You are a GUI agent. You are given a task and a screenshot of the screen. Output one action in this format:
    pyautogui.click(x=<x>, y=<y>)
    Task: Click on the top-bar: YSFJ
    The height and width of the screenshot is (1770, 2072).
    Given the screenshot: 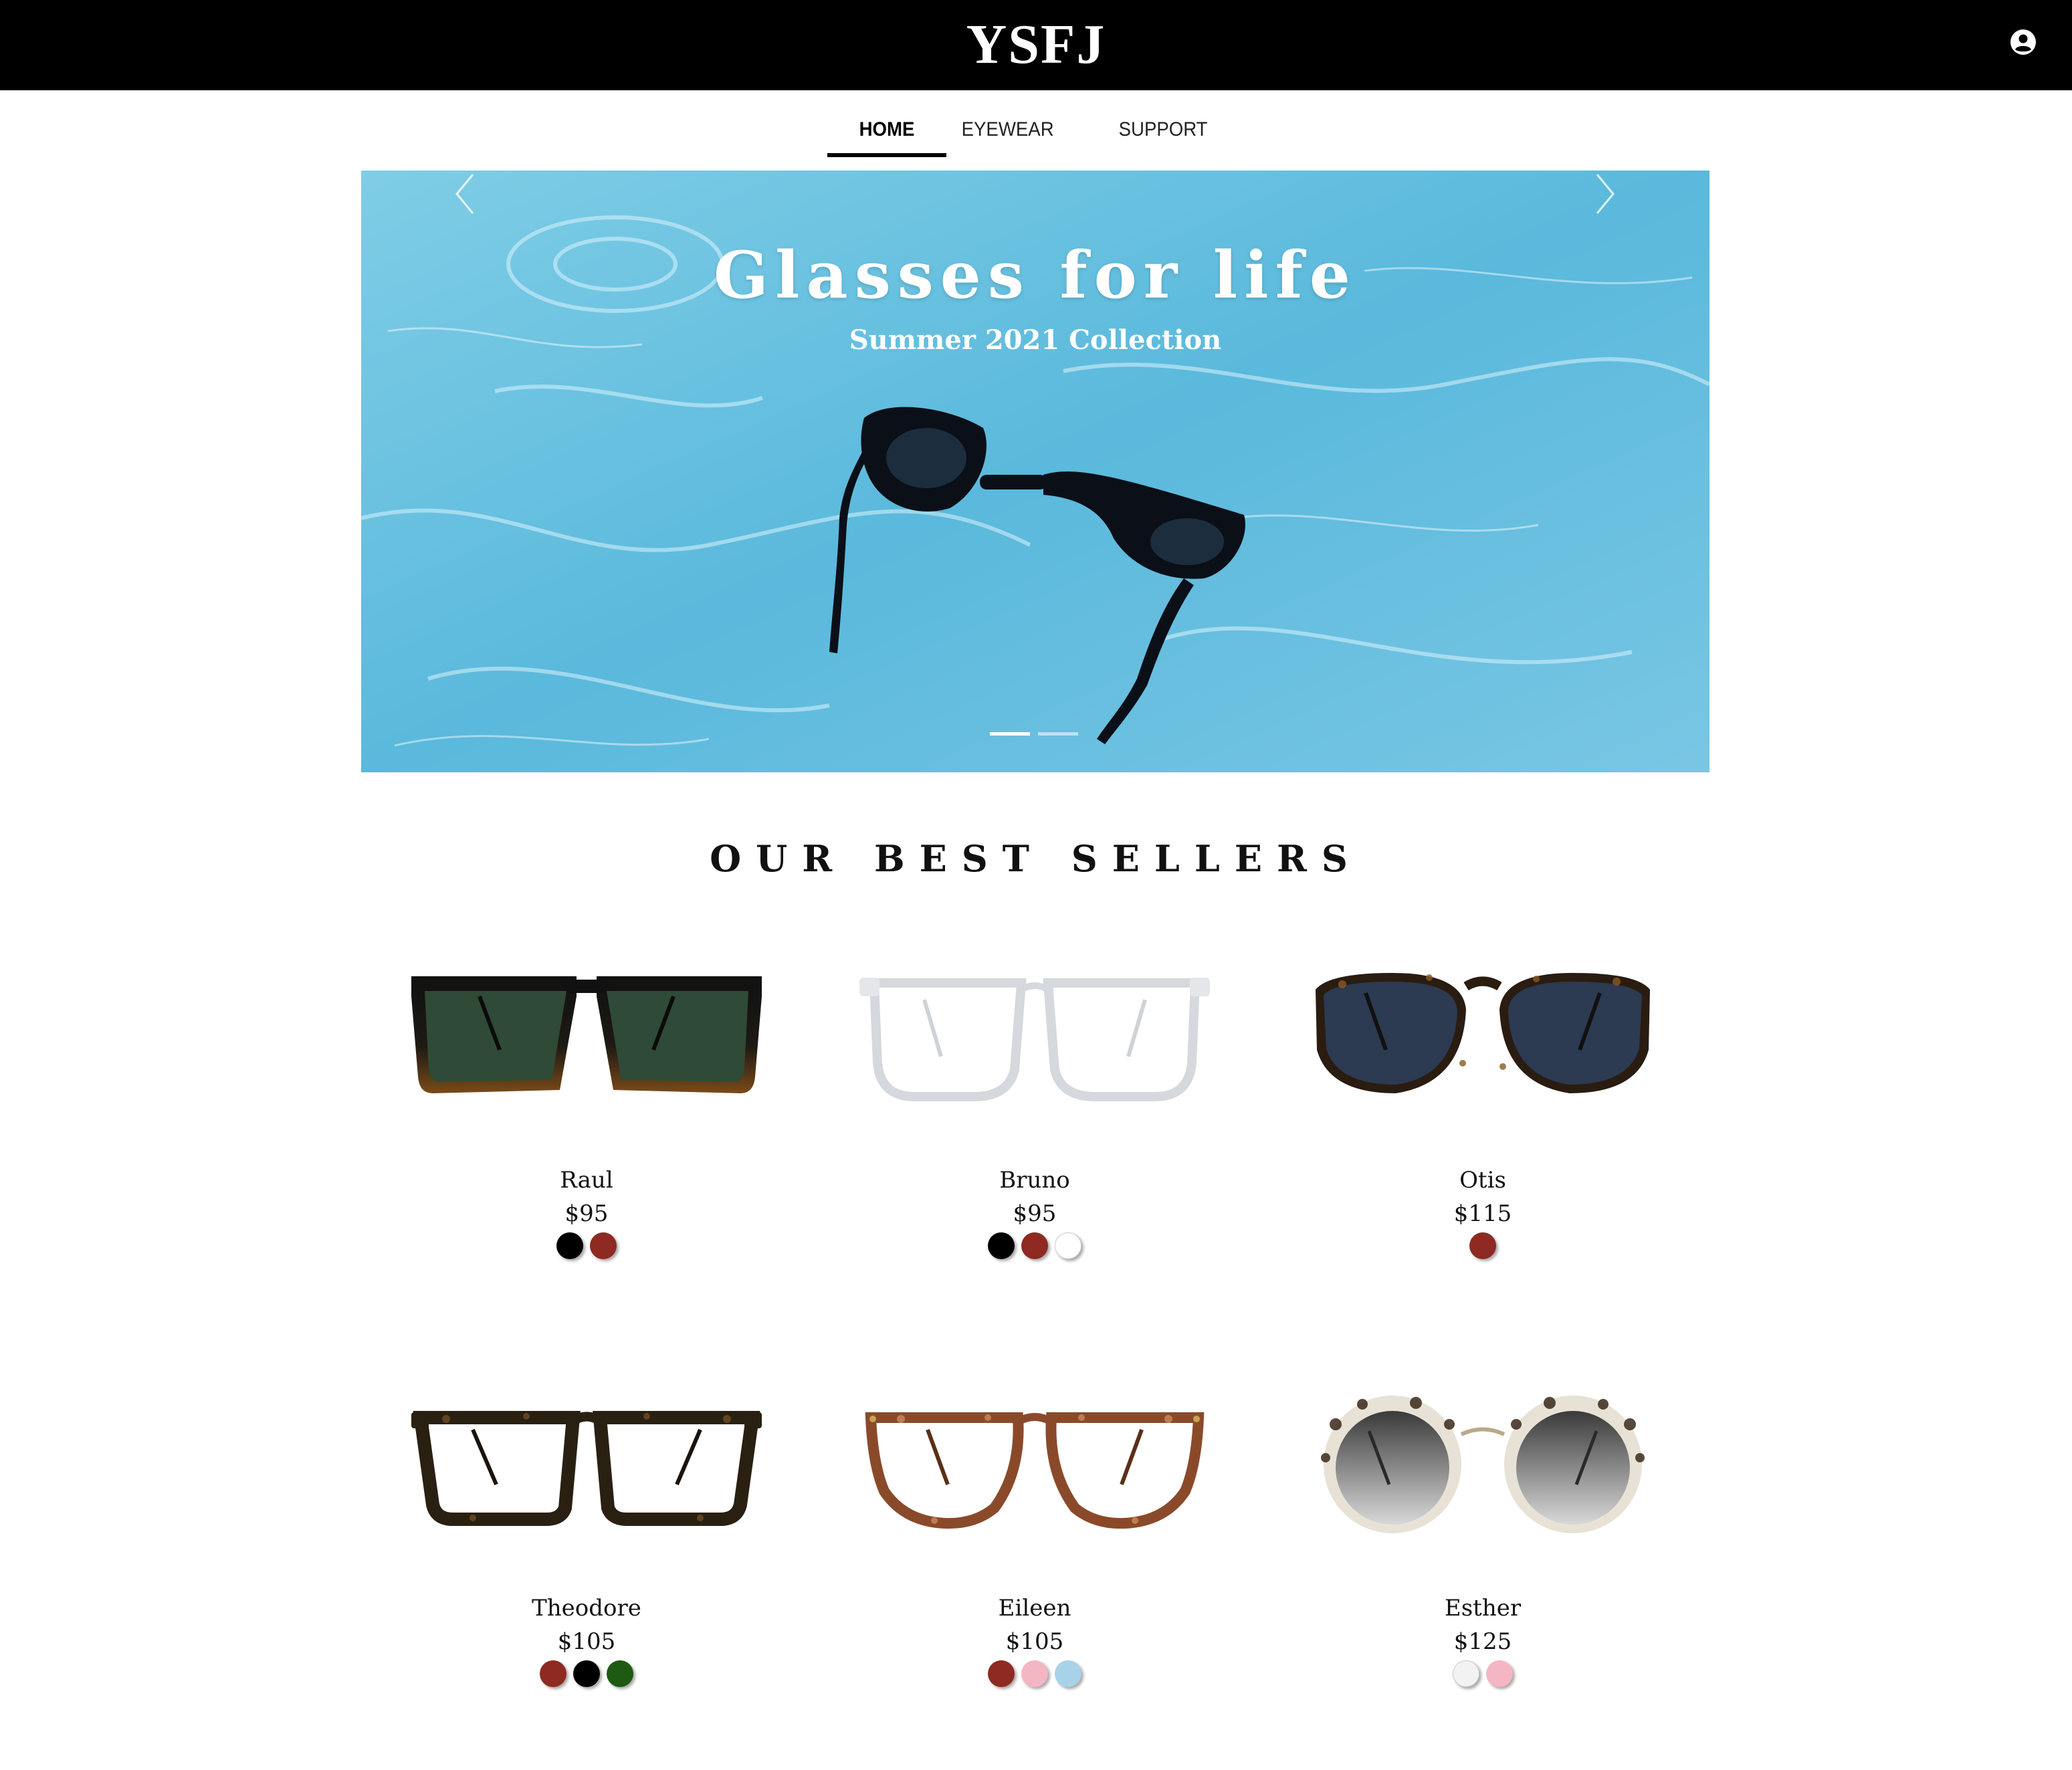 What is the action you would take?
    pyautogui.click(x=1036, y=45)
    